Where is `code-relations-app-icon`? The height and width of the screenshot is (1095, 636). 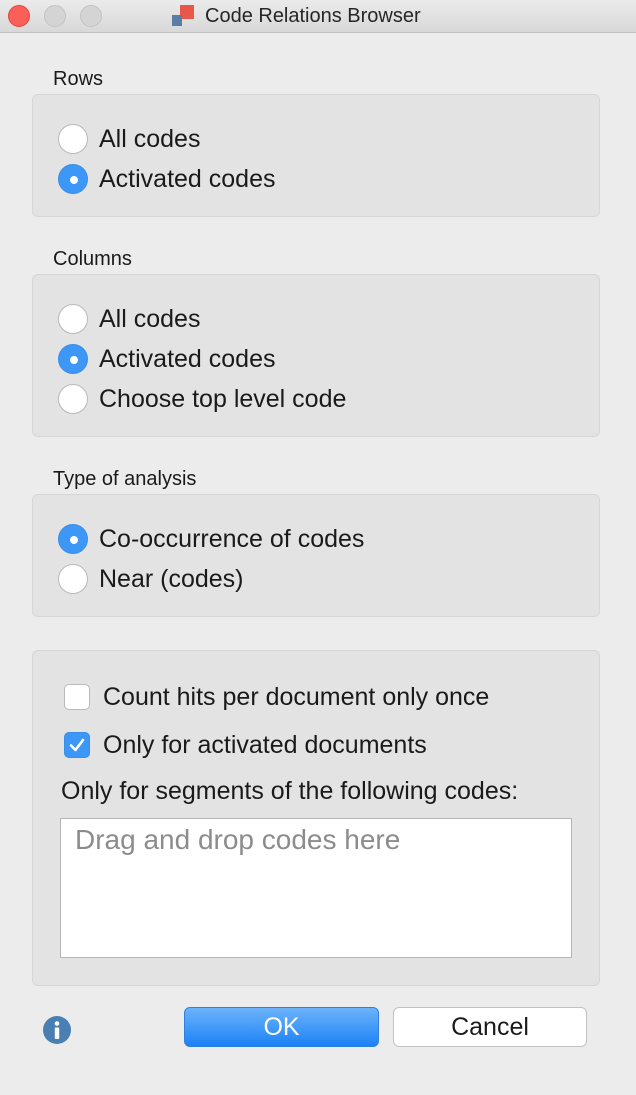
code-relations-app-icon is located at coordinates (184, 16).